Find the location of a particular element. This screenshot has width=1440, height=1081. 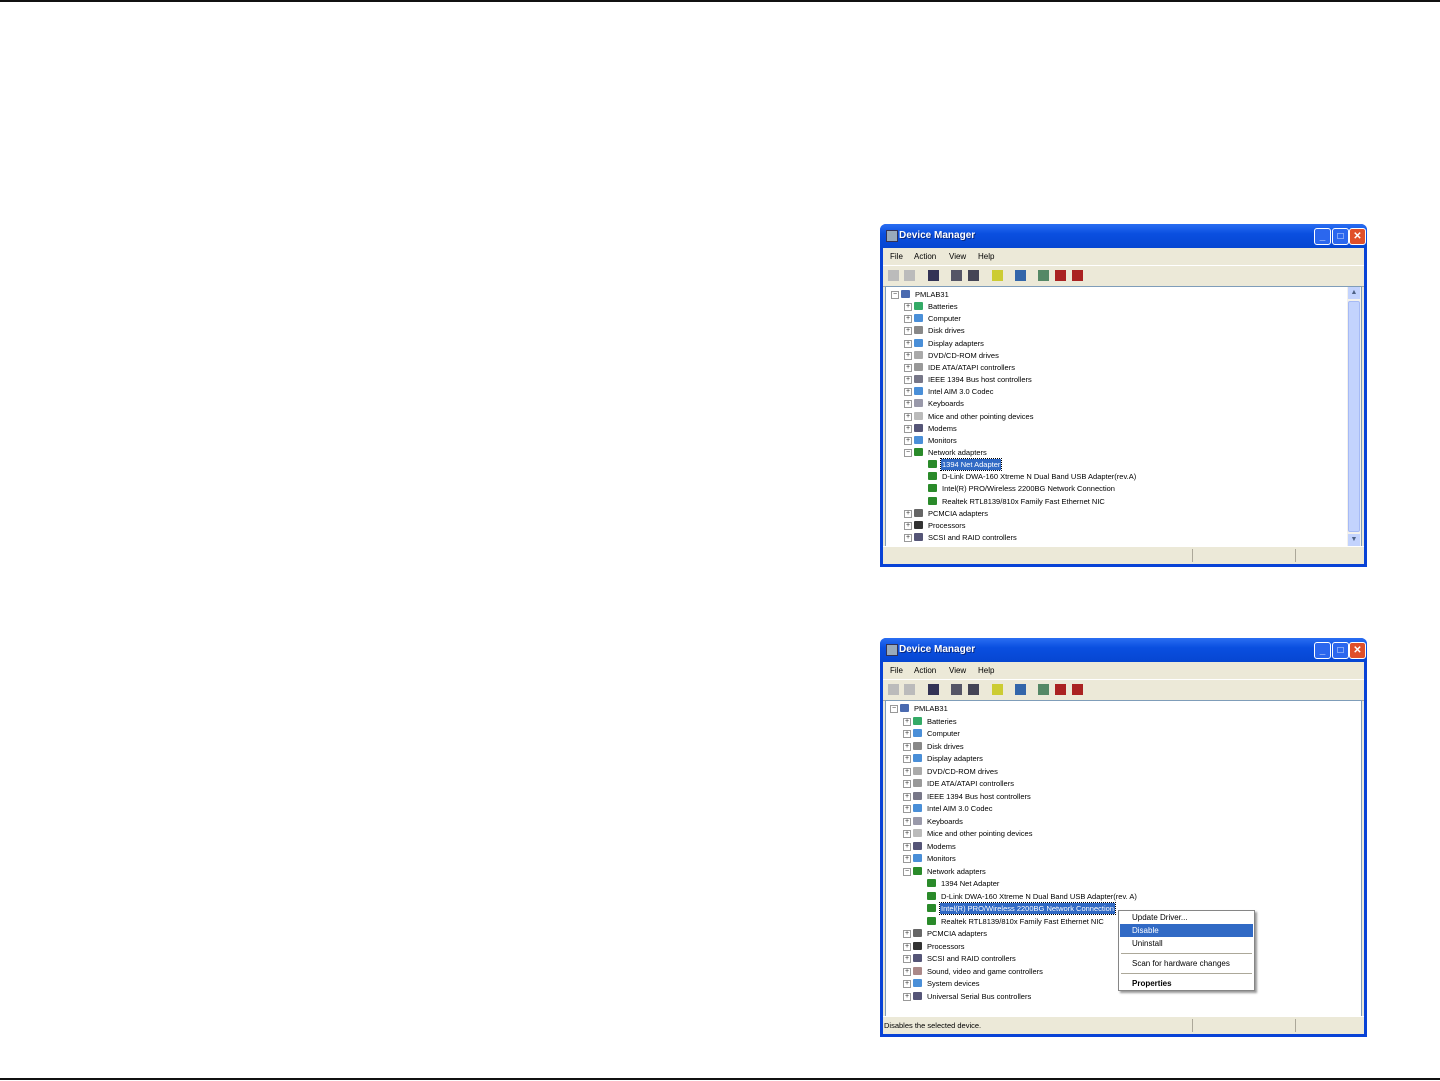

context-menu-item-scan-for-hardware-changes: Scan for hardware changes is located at coordinates (1186, 963).